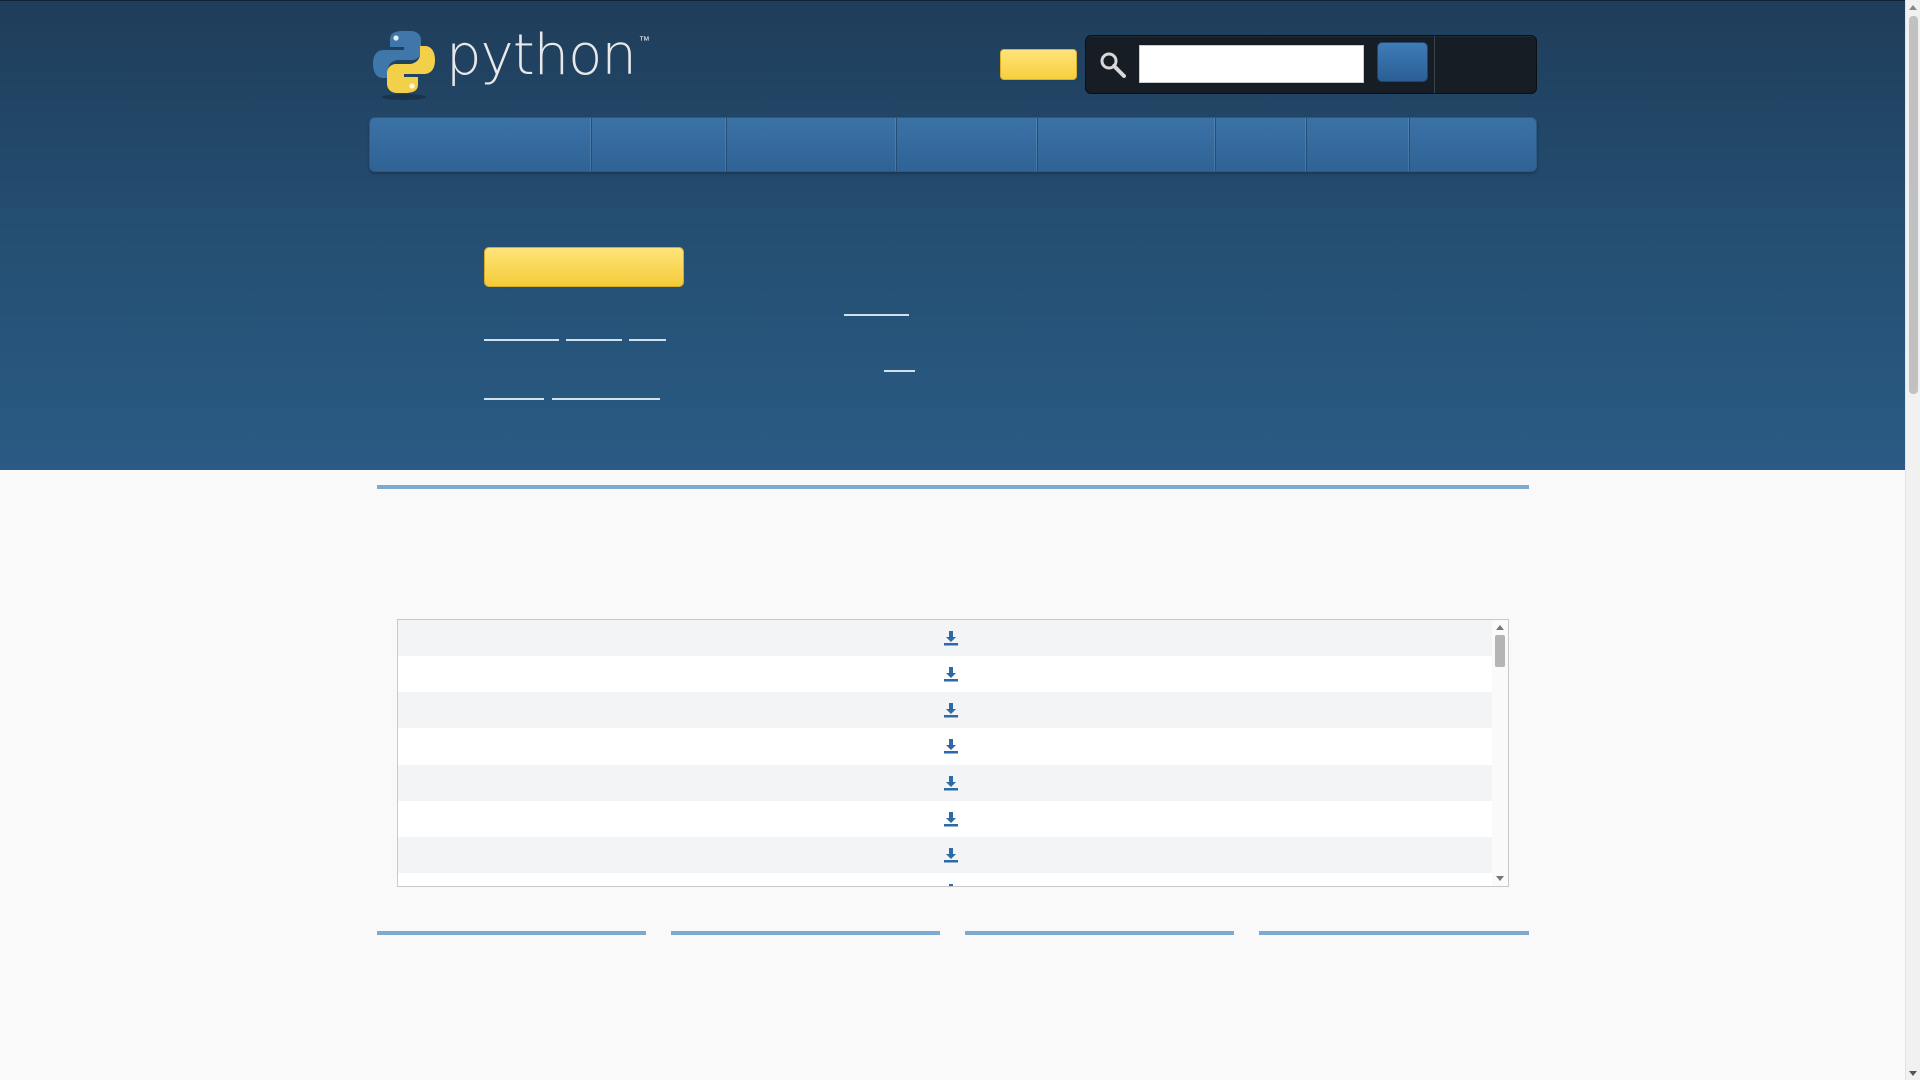  What do you see at coordinates (584, 267) in the screenshot?
I see `download-release-button` at bounding box center [584, 267].